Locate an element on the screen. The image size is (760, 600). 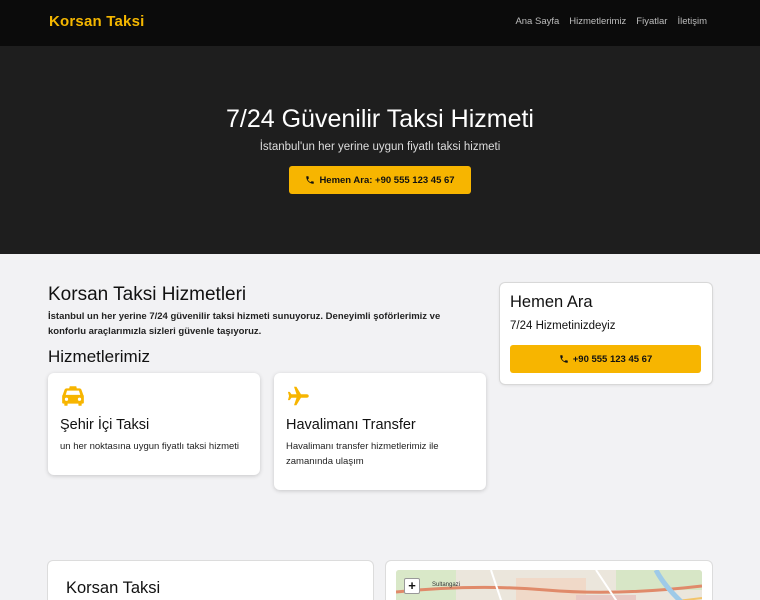
contact-card: Korsan Taksi is located at coordinates (210, 580).